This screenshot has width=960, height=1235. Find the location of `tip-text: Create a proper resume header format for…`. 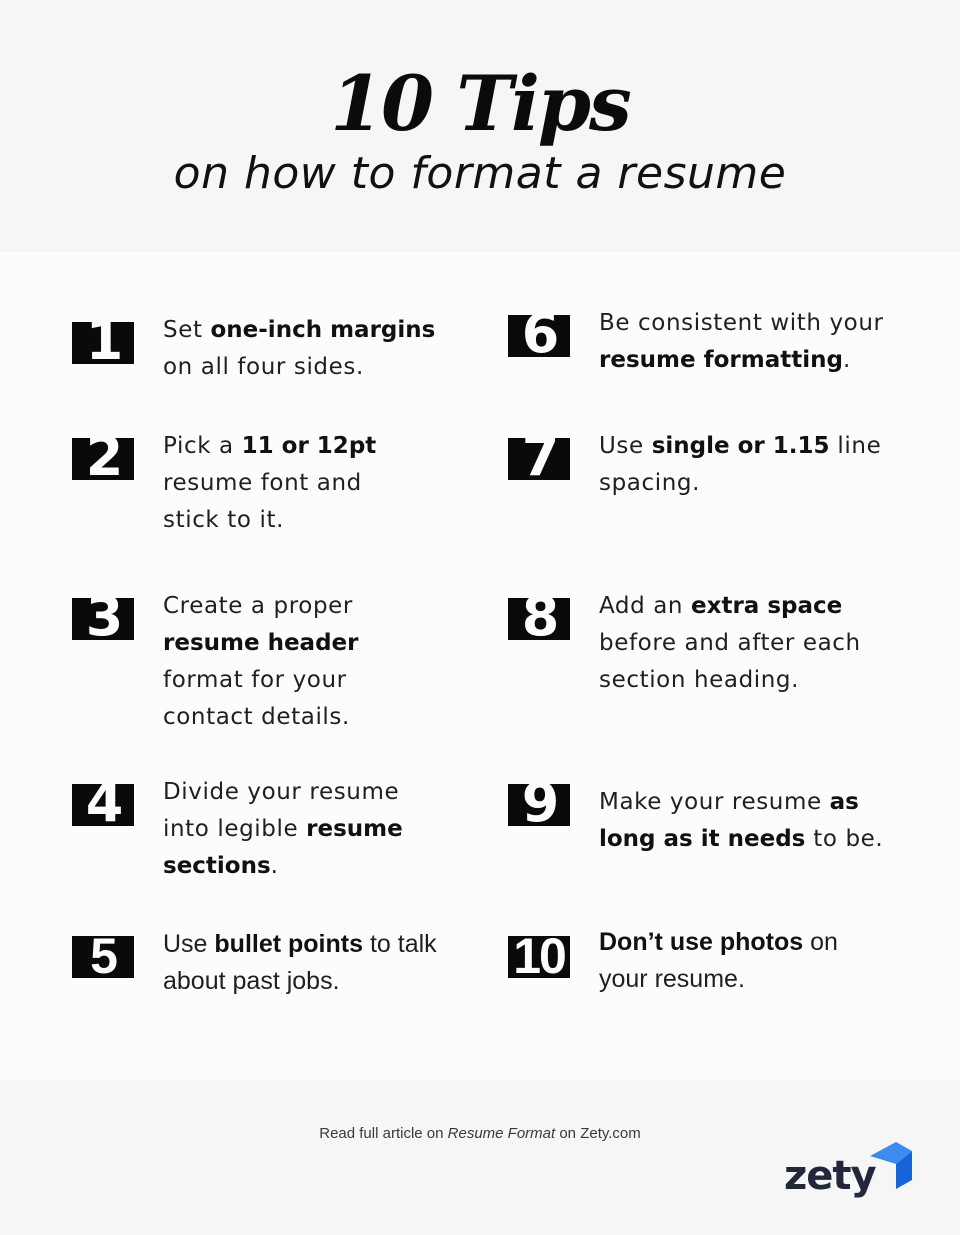

tip-text: Create a proper resume header format for… is located at coordinates (278, 662).